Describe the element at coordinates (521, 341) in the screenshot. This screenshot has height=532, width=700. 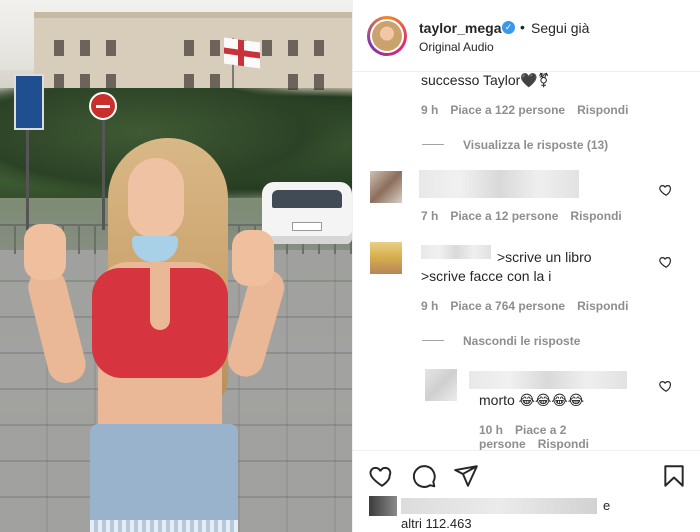
I see `hide-replies-button: Nascondi le risposte` at that location.